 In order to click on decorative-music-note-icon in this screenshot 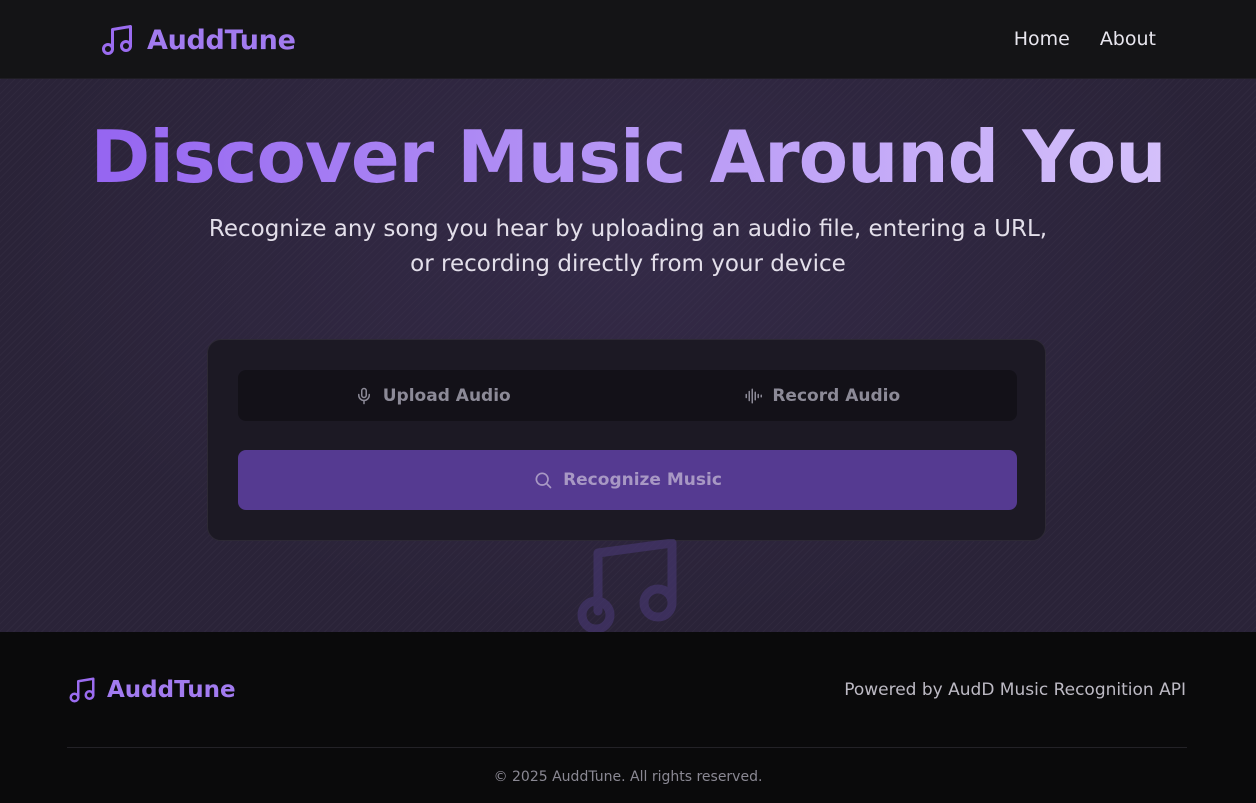, I will do `click(627, 585)`.